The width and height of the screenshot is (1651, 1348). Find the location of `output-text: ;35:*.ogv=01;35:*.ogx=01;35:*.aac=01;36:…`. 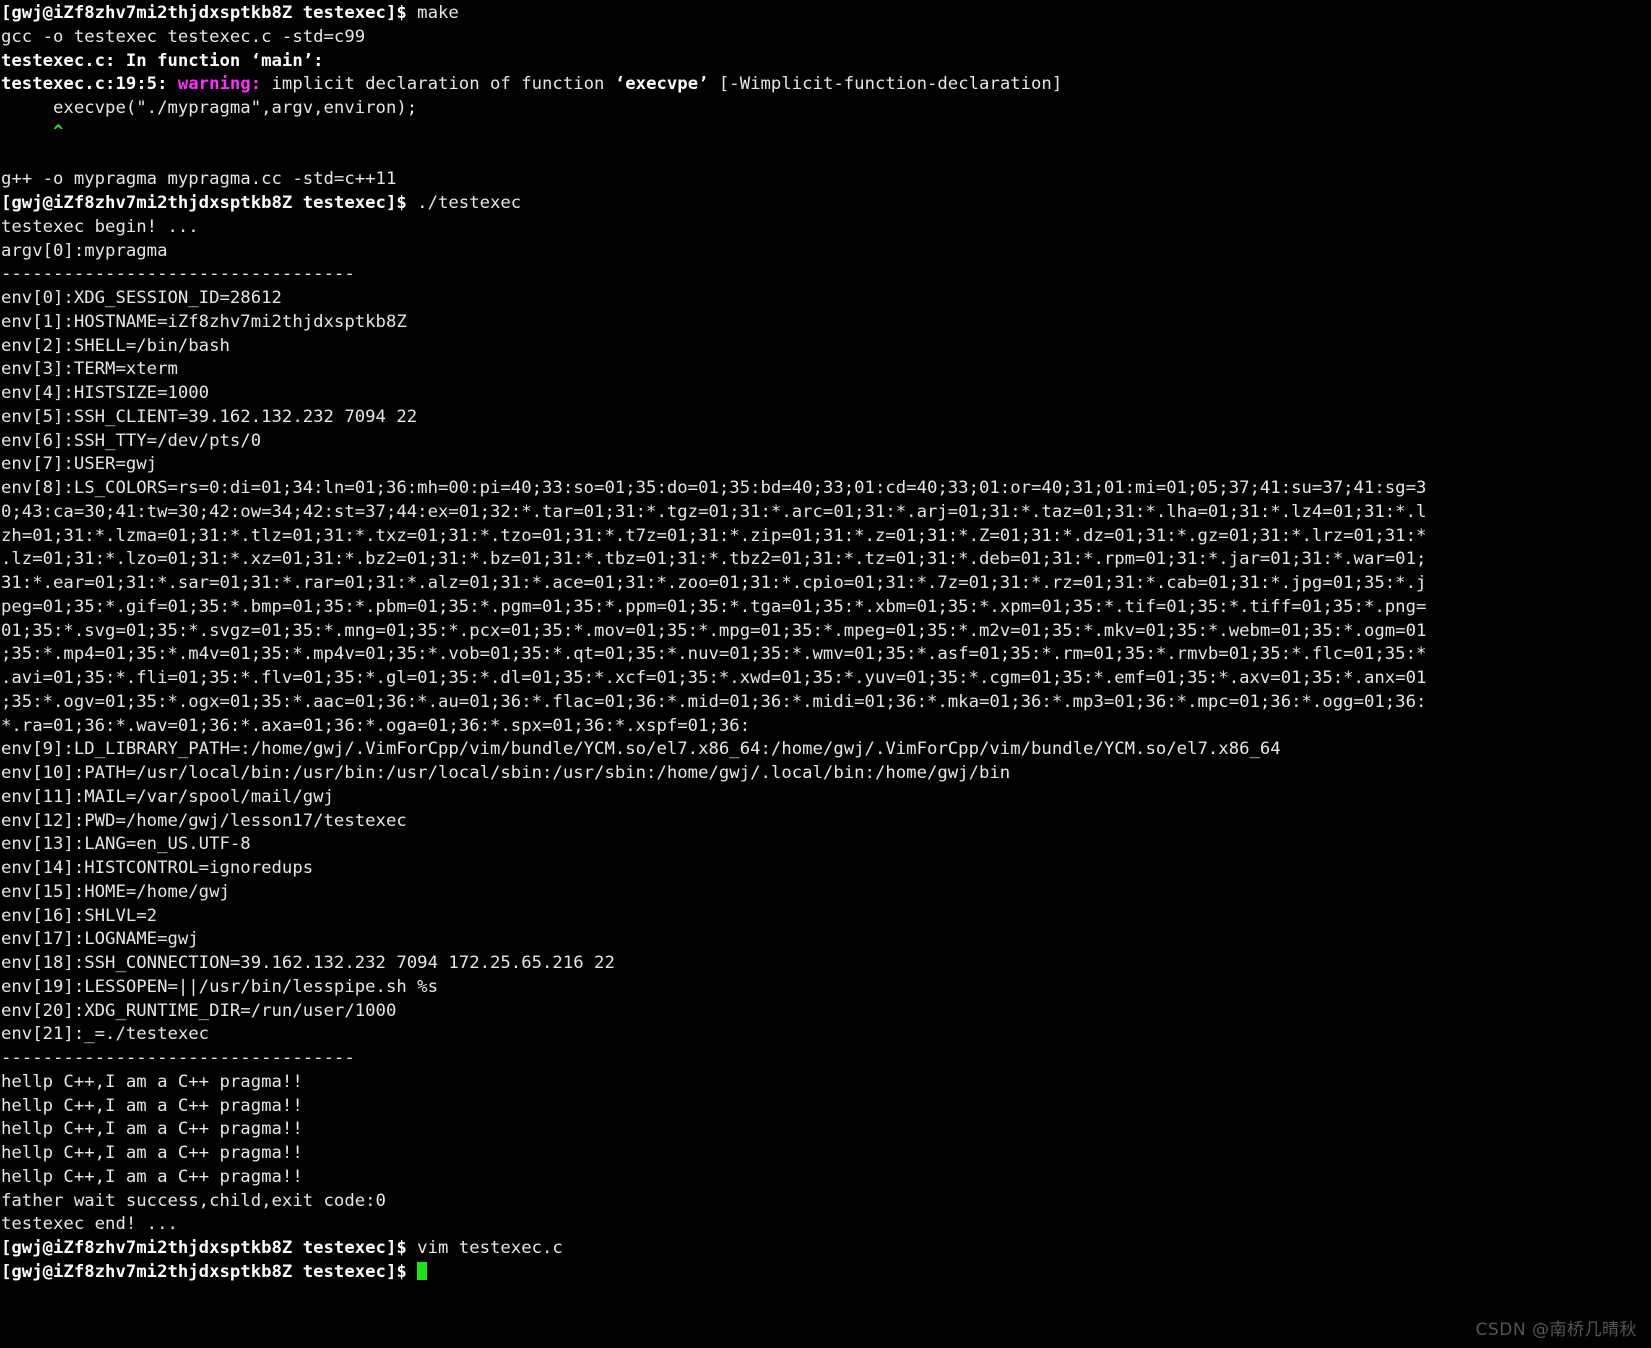

output-text: ;35:*.ogv=01;35:*.ogx=01;35:*.aac=01;36:… is located at coordinates (714, 701).